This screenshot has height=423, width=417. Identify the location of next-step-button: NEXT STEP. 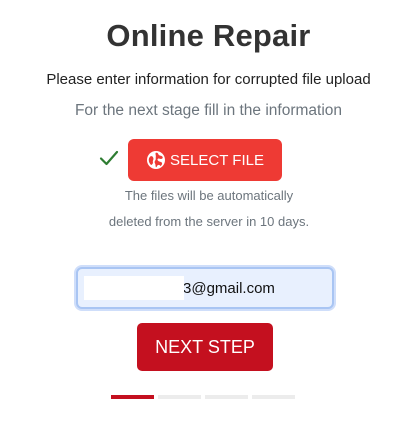
(205, 347).